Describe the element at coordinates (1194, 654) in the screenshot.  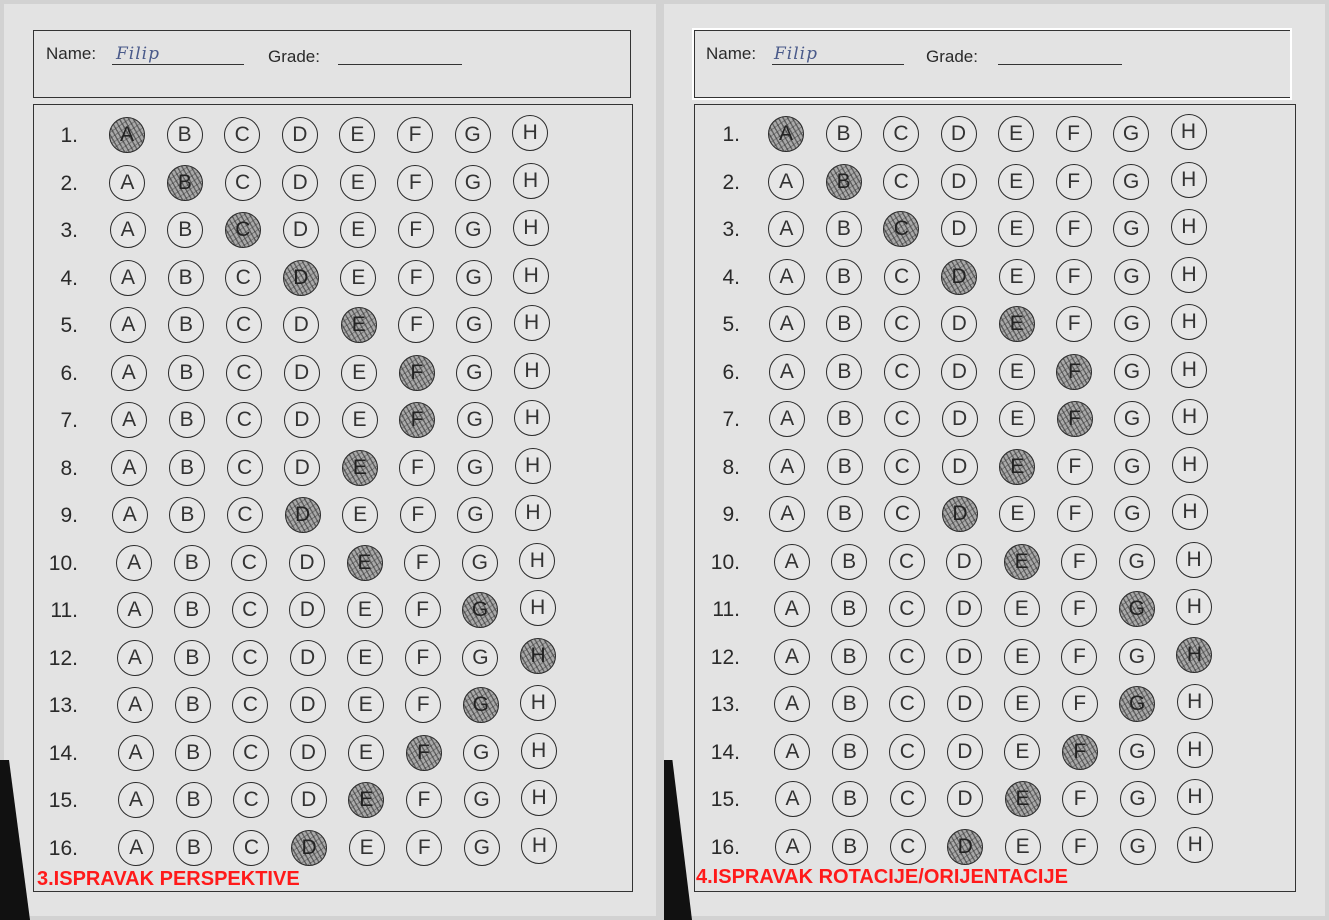
I see `answer-bubble-filled: H` at that location.